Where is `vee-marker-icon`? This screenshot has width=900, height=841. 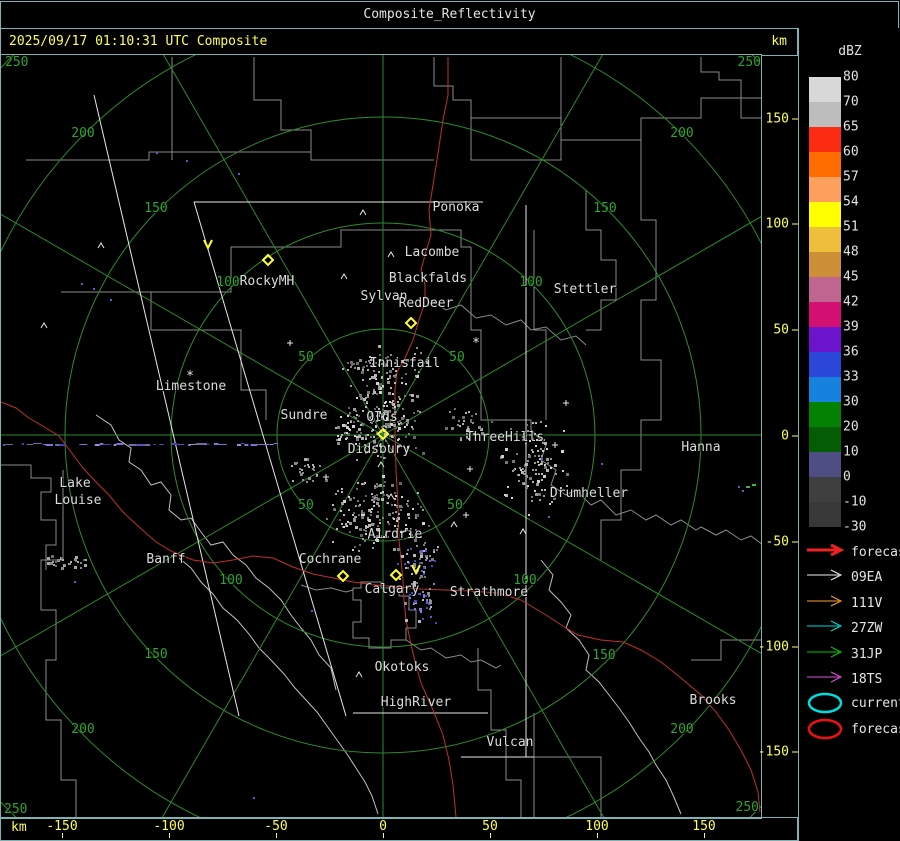 vee-marker-icon is located at coordinates (208, 245).